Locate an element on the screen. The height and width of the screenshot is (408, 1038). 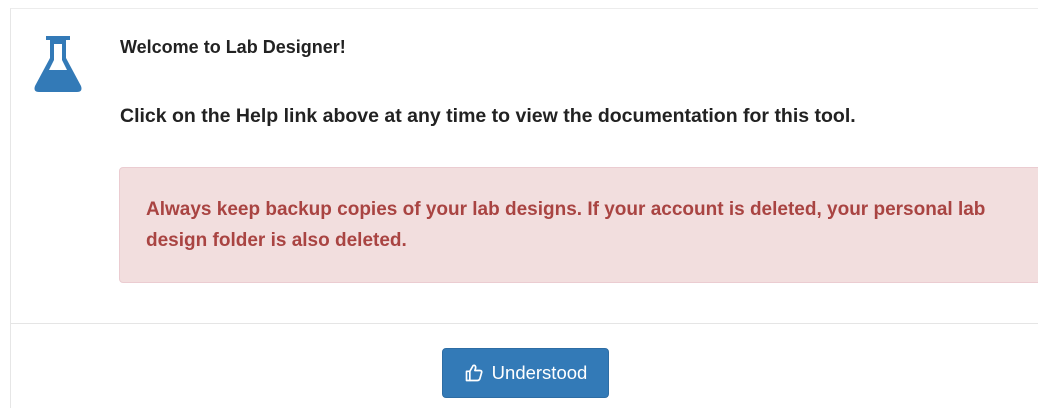
flask-icon is located at coordinates (58, 64).